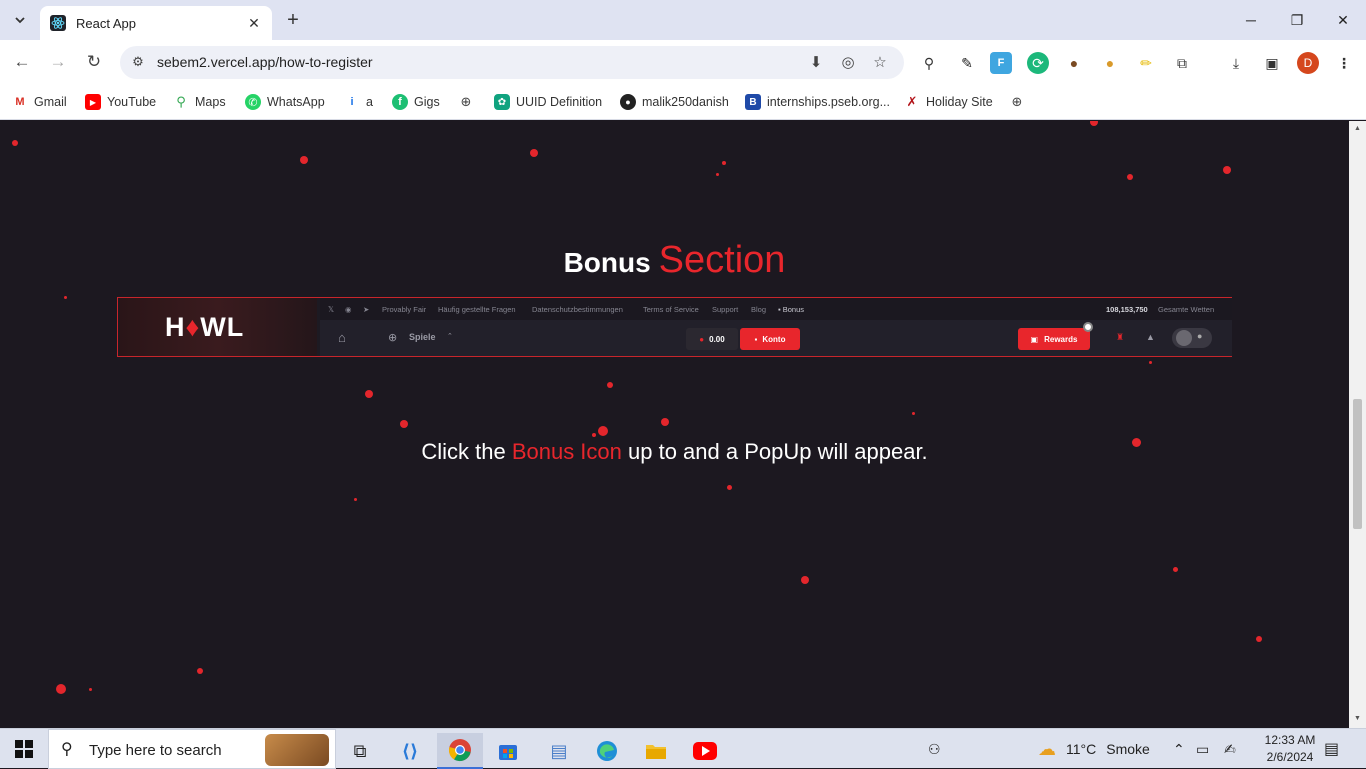 The image size is (1366, 769). Describe the element at coordinates (192, 749) in the screenshot. I see `taskbar-search: ⚲ Type here to search` at that location.